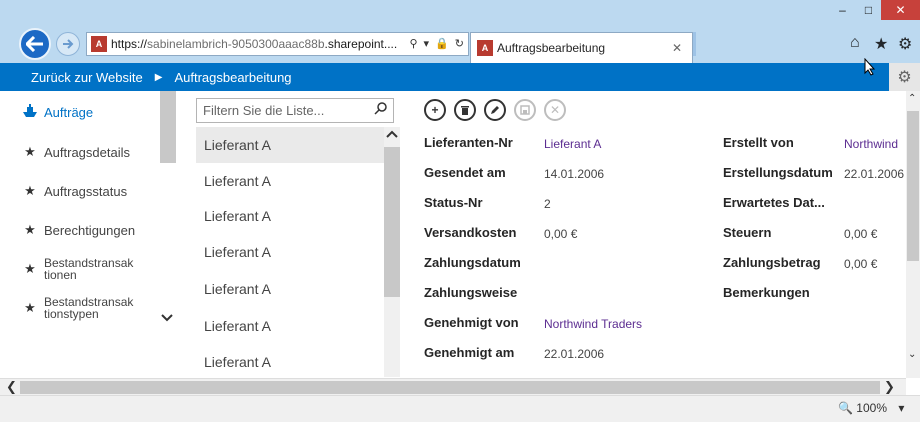 Image resolution: width=920 pixels, height=422 pixels. Describe the element at coordinates (232, 77) in the screenshot. I see `app-title: Auftragsbearbeitung` at that location.